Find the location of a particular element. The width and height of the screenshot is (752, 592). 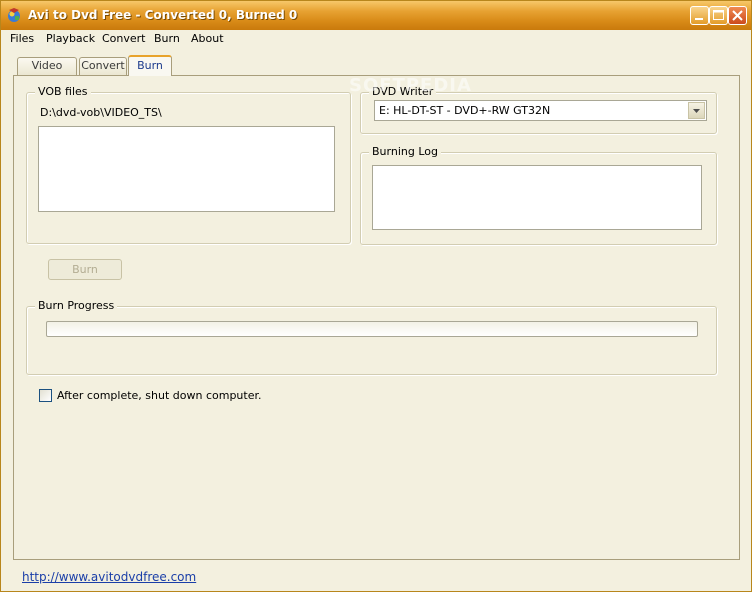

menu-playback: Playback is located at coordinates (70, 38).